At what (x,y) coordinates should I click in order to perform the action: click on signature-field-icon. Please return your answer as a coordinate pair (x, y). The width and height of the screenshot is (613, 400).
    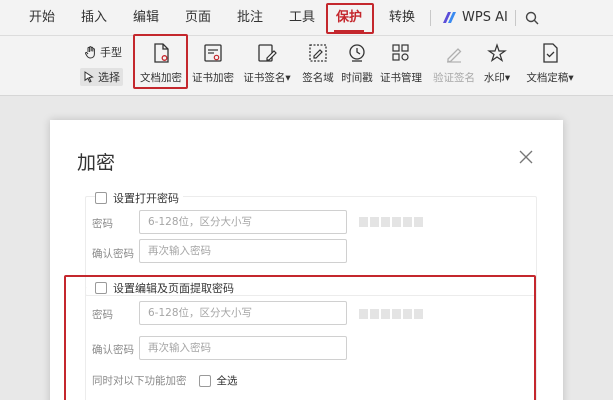
    Looking at the image, I should click on (318, 53).